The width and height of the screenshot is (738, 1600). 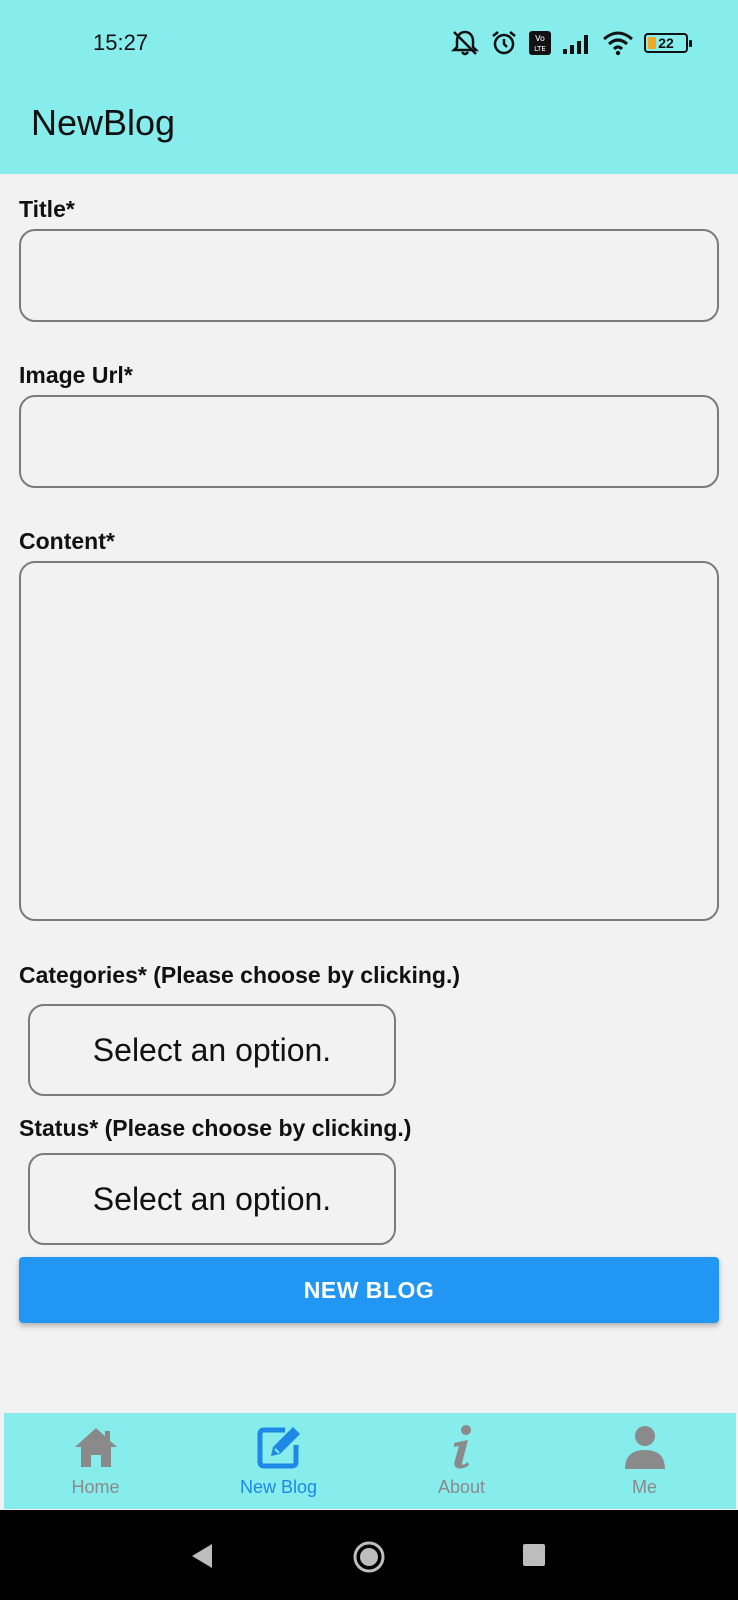 I want to click on title-label: Title*, so click(x=47, y=209).